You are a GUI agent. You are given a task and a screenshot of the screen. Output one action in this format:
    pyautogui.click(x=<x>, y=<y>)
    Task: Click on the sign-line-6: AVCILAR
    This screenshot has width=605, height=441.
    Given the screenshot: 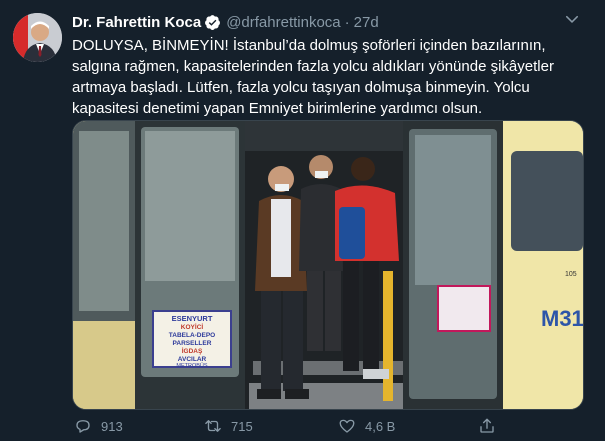 What is the action you would take?
    pyautogui.click(x=192, y=359)
    